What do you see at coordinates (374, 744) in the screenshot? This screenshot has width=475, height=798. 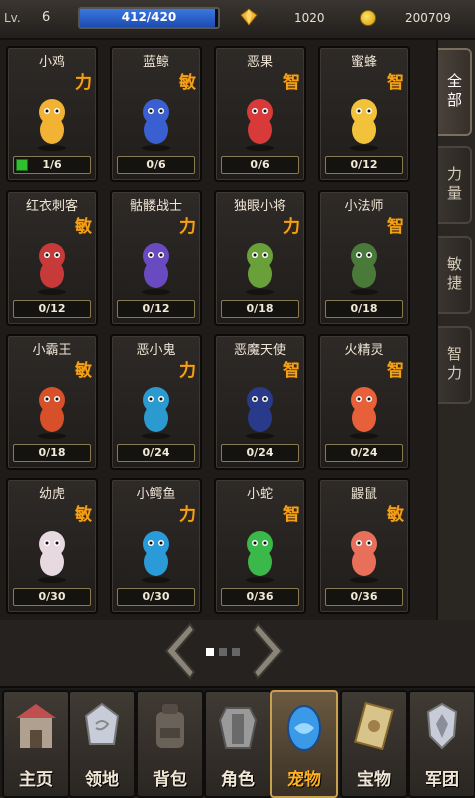 I see `nav-button: 宝物` at bounding box center [374, 744].